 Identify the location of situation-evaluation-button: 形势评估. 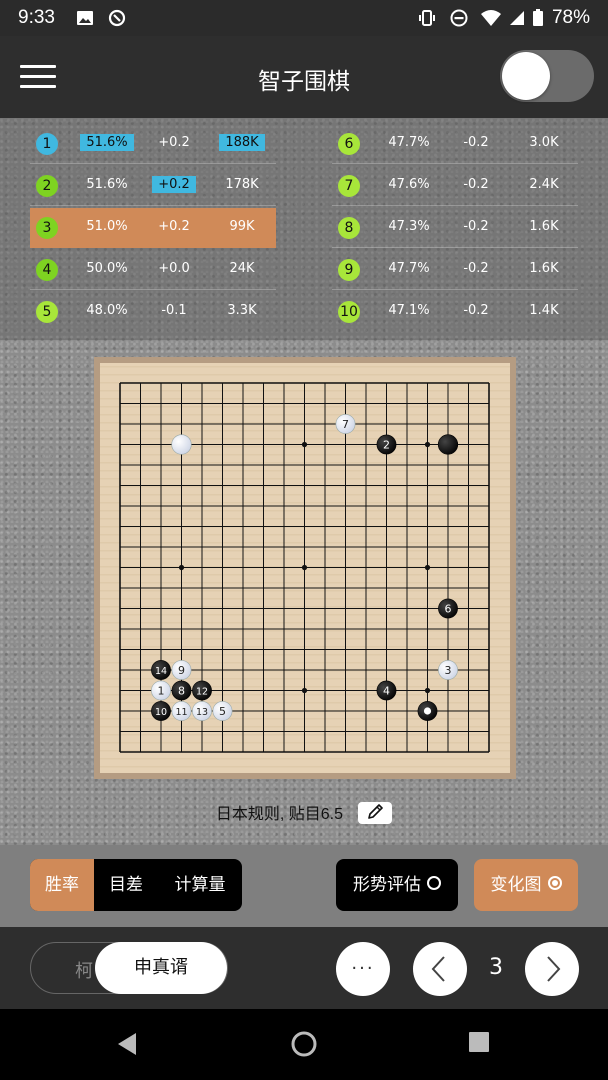
(397, 885).